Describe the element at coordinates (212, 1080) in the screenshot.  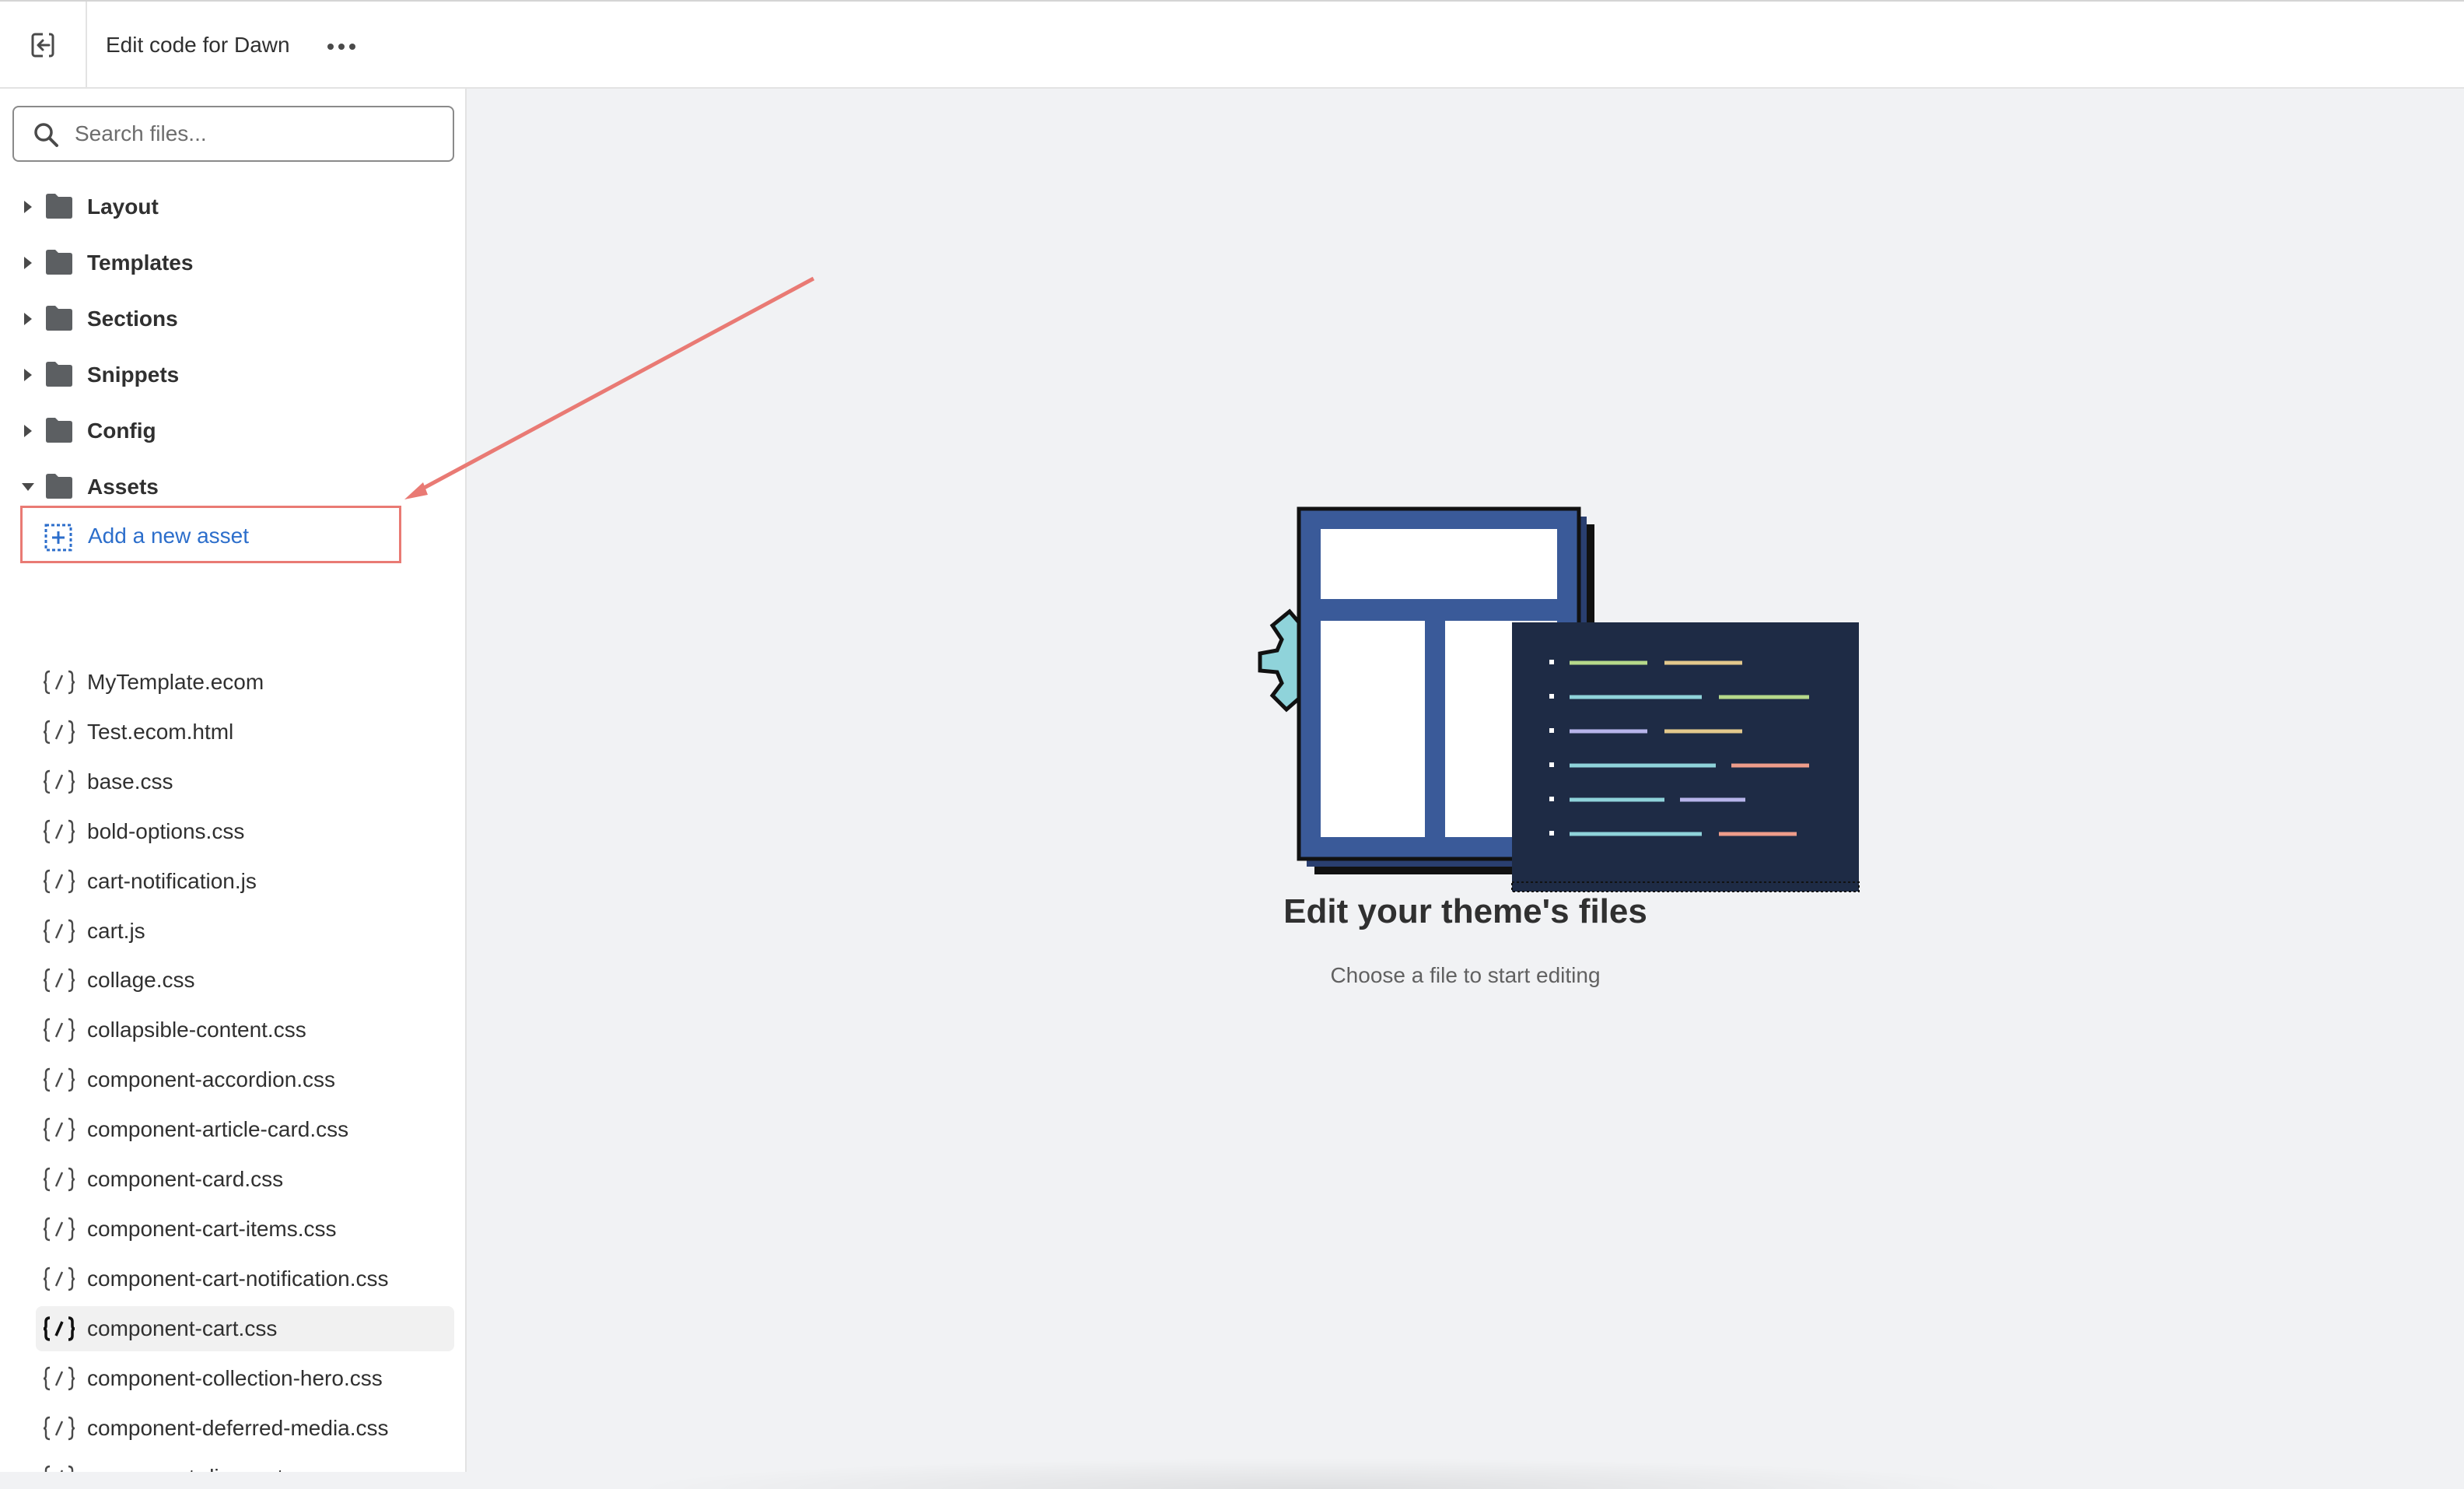
I see `asset-file-name: component-accordion.css` at that location.